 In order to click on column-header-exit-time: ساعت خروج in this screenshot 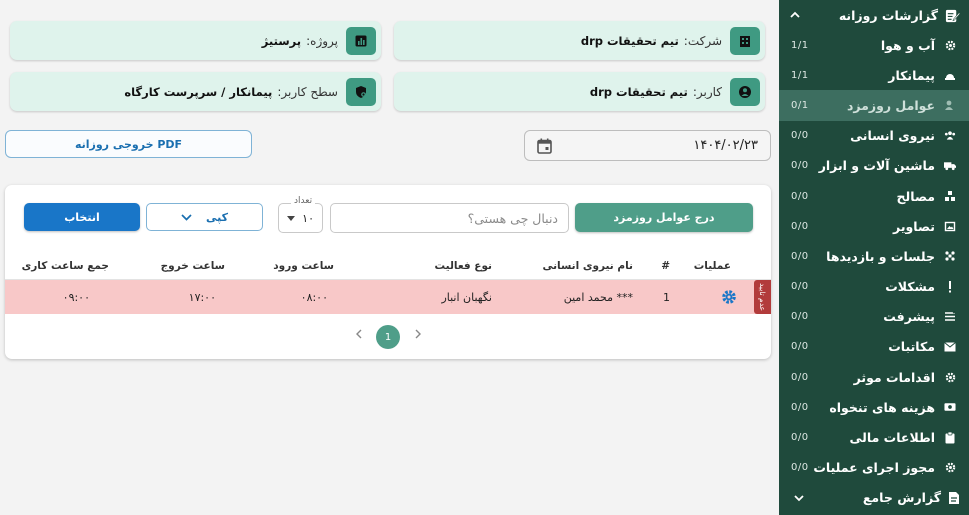, I will do `click(193, 265)`.